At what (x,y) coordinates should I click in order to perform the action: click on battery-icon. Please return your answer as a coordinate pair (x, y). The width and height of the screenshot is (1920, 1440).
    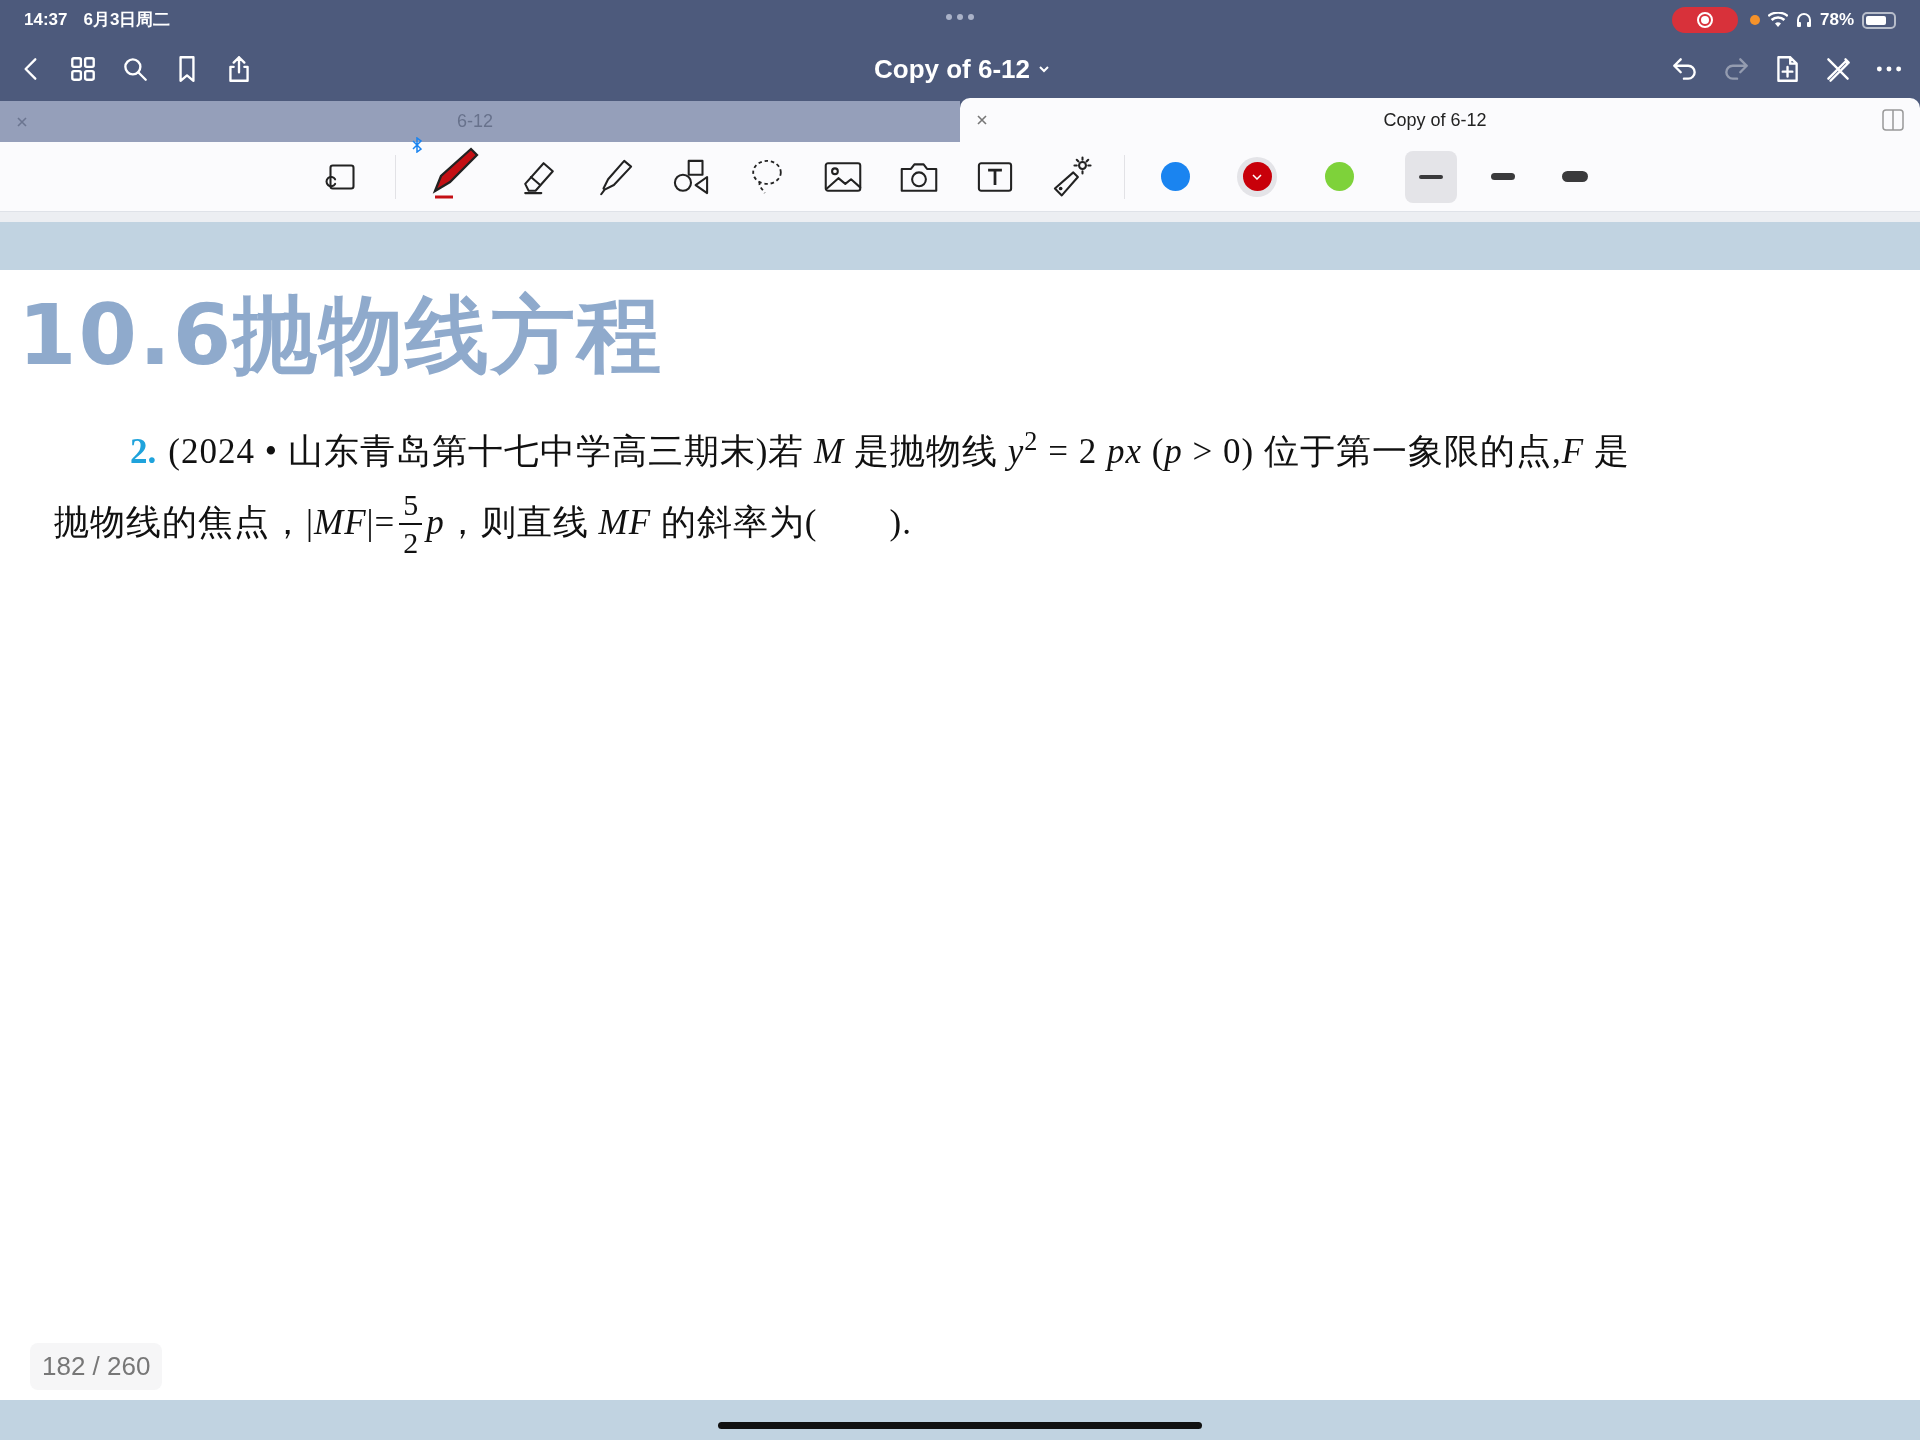
    Looking at the image, I should click on (1879, 20).